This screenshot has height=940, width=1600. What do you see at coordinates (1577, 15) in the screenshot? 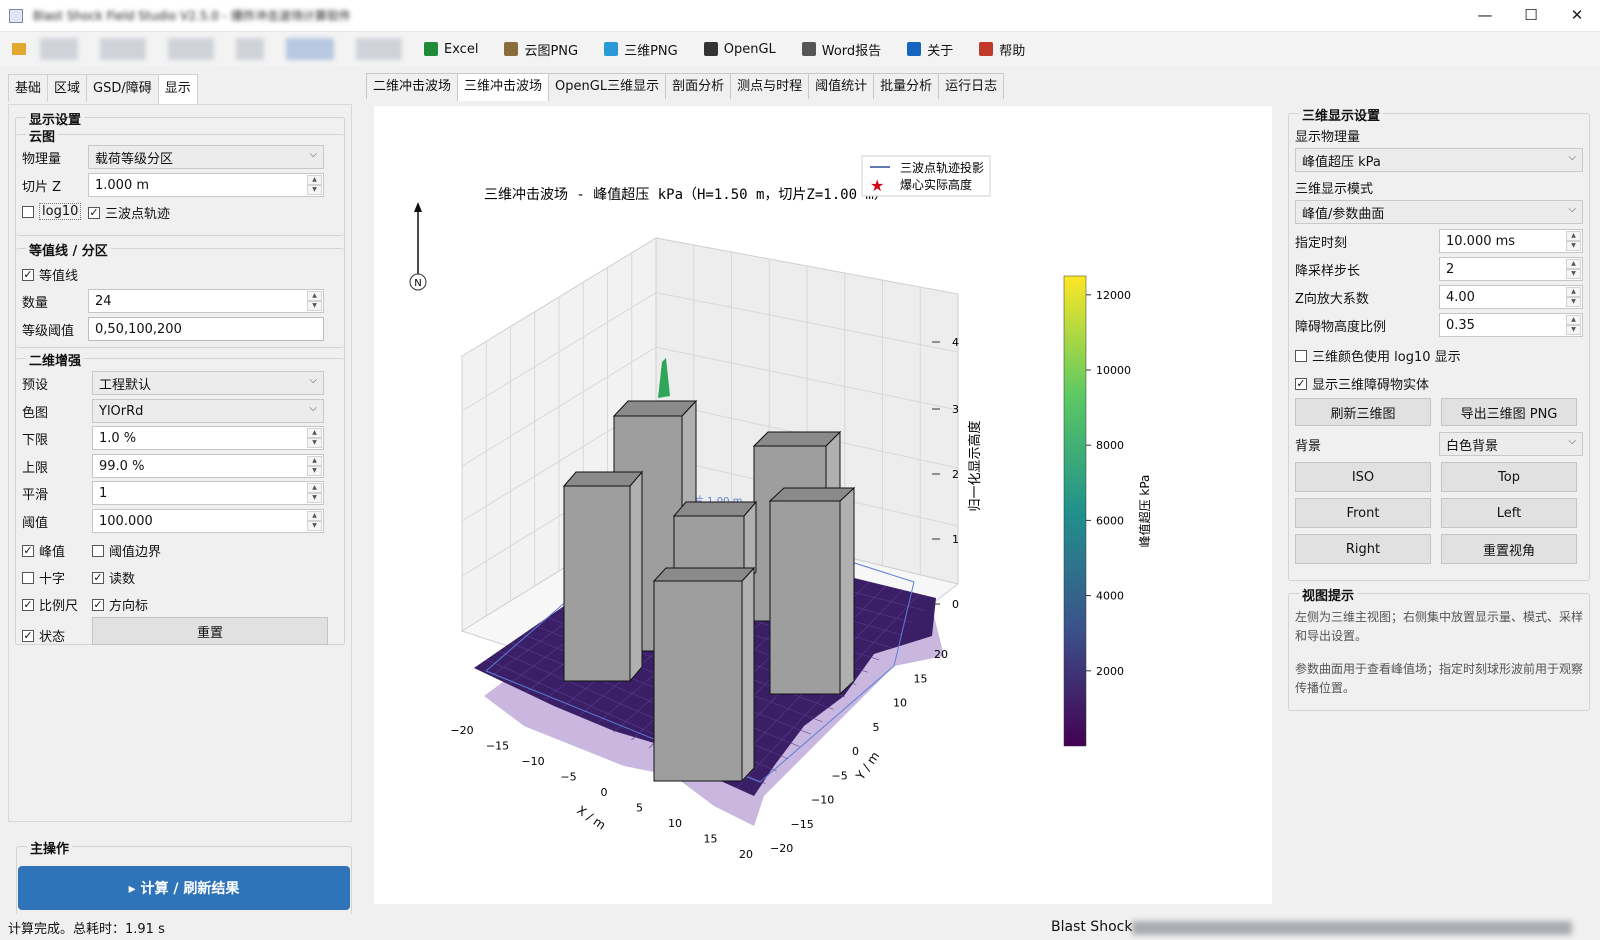
I see `close-button: ✕` at bounding box center [1577, 15].